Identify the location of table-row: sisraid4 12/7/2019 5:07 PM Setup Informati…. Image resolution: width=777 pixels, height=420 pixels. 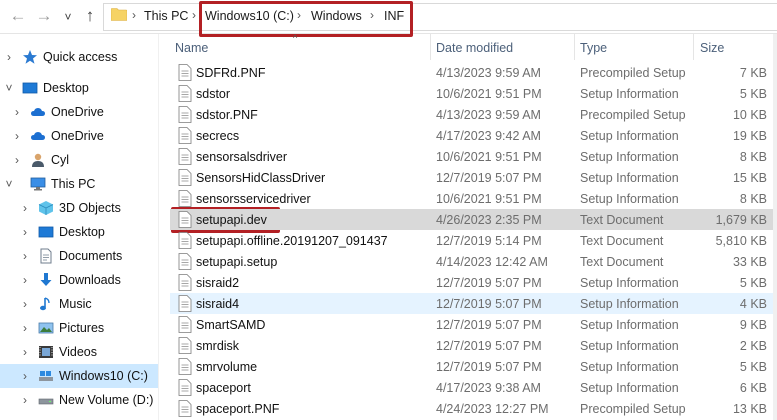
(473, 303).